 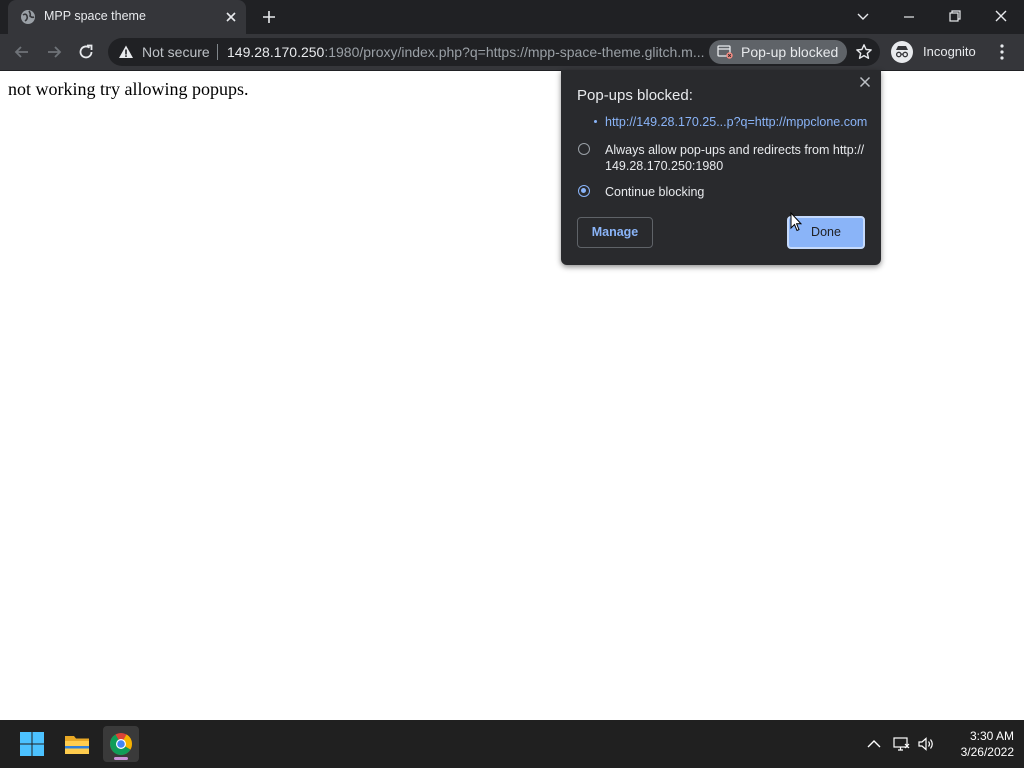 I want to click on minimize-icon, so click(x=909, y=17).